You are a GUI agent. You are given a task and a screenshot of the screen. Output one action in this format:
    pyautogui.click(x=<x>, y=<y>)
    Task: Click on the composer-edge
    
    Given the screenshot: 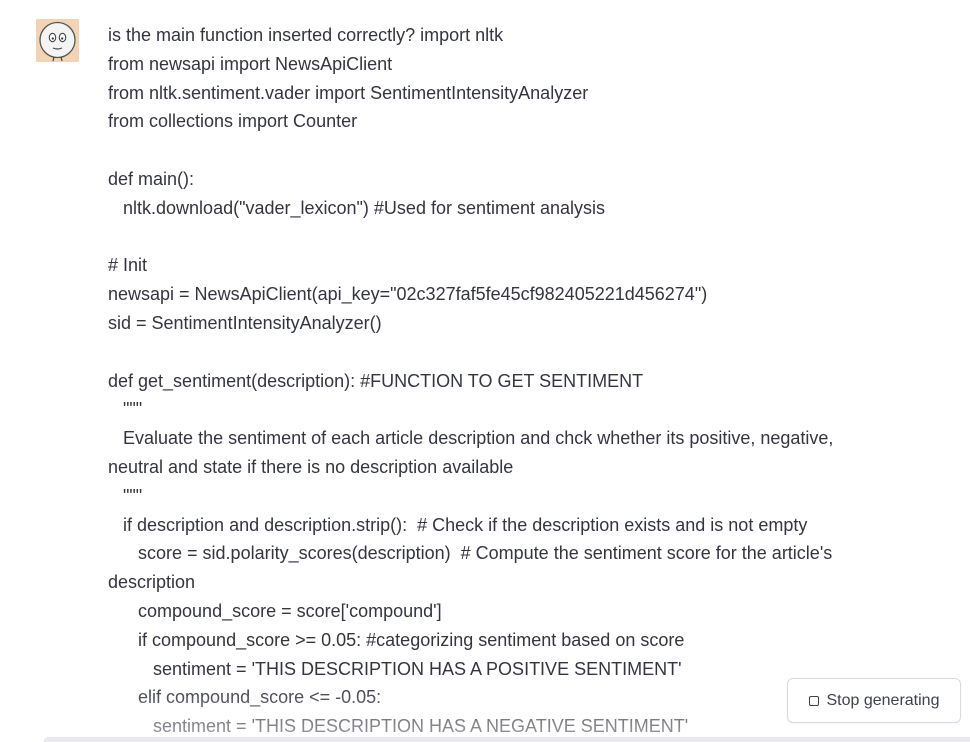 What is the action you would take?
    pyautogui.click(x=507, y=739)
    